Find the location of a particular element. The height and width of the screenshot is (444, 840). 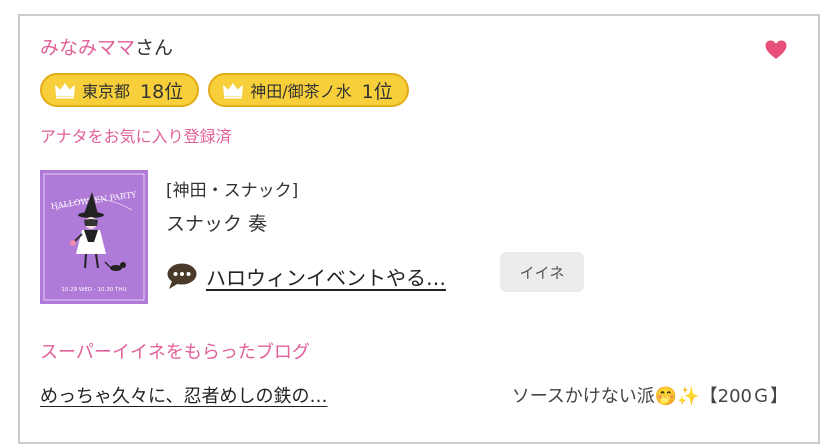

halloween-poster-image: HALLOWEEN PARTY 10.29 WED - 10.30 THU is located at coordinates (94, 237).